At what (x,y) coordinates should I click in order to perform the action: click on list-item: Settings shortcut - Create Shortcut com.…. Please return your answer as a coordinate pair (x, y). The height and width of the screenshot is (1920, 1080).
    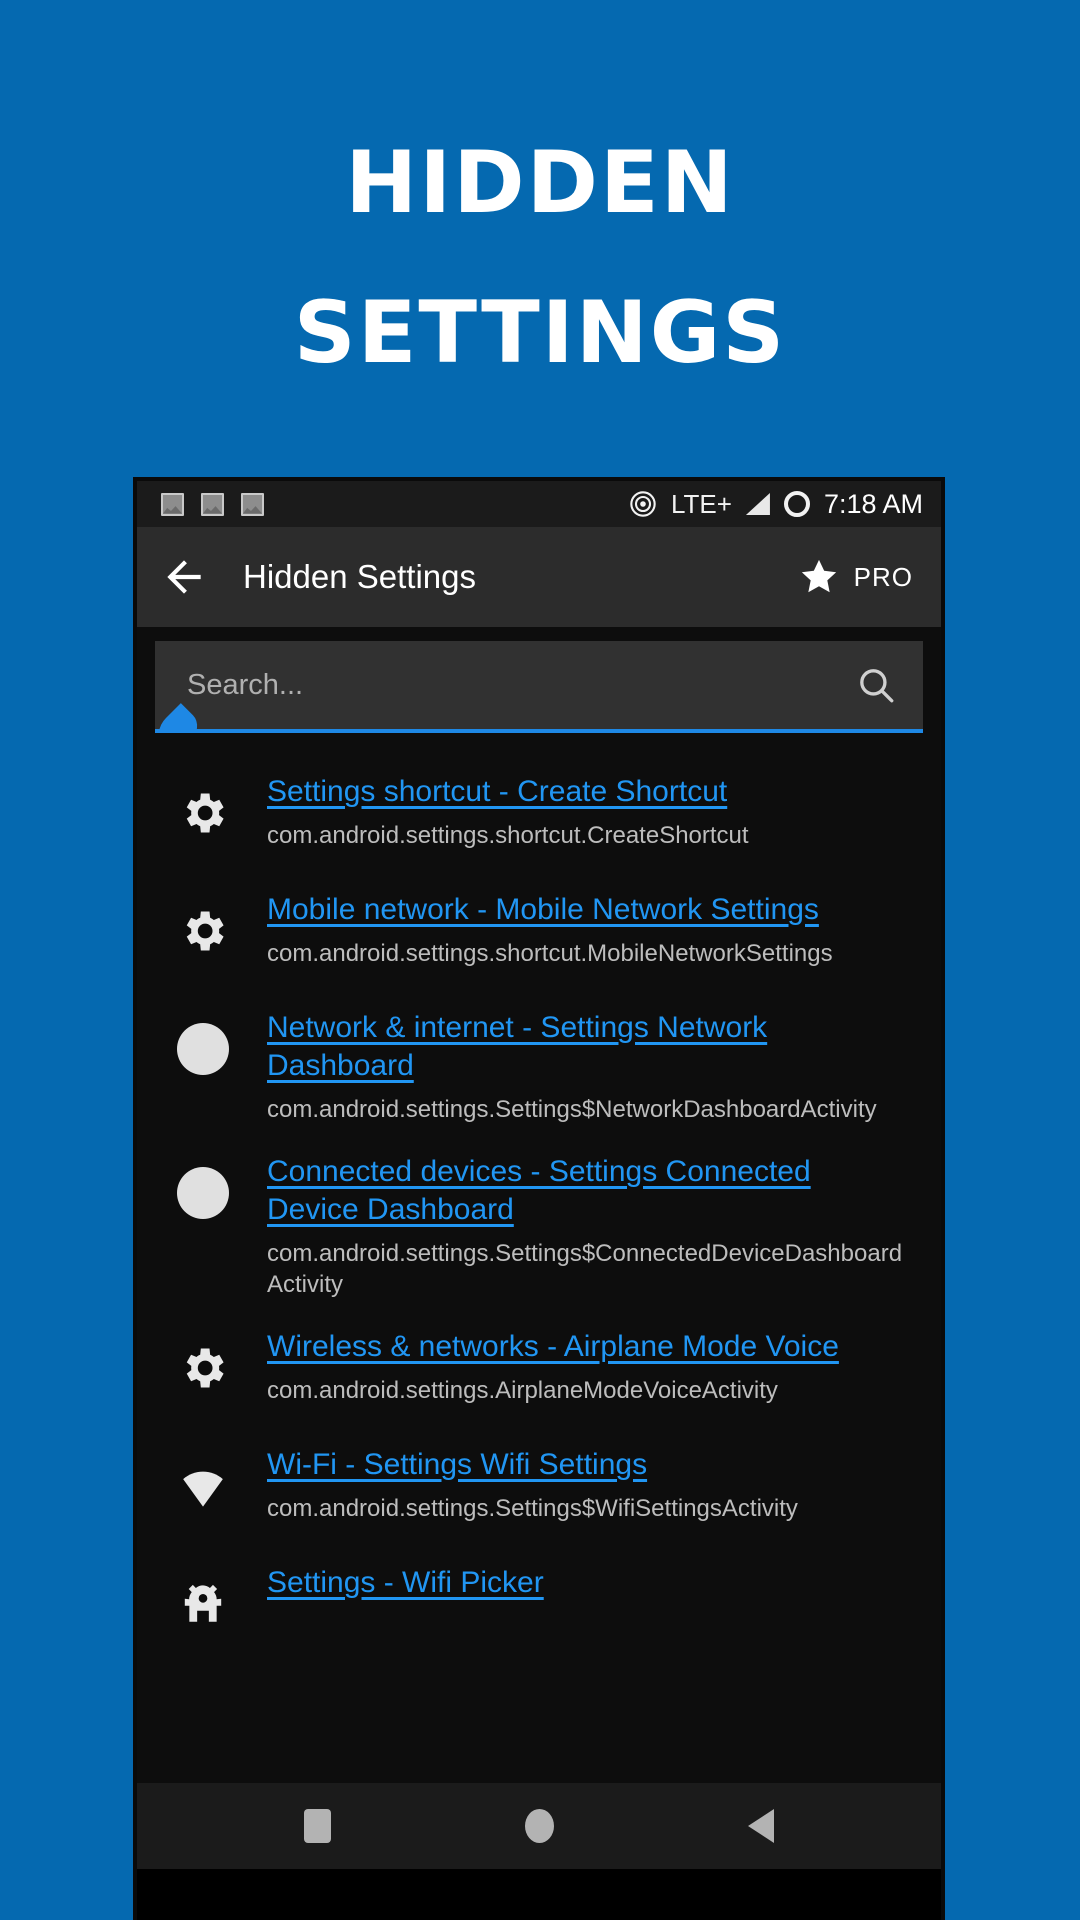
    Looking at the image, I should click on (539, 818).